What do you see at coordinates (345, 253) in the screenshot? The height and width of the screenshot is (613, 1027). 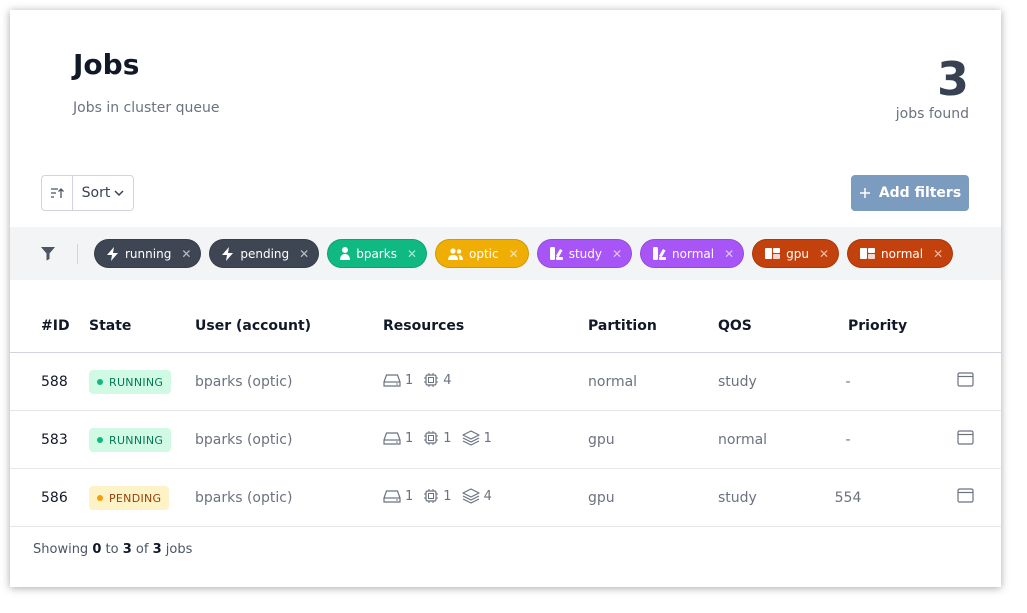 I see `user-icon` at bounding box center [345, 253].